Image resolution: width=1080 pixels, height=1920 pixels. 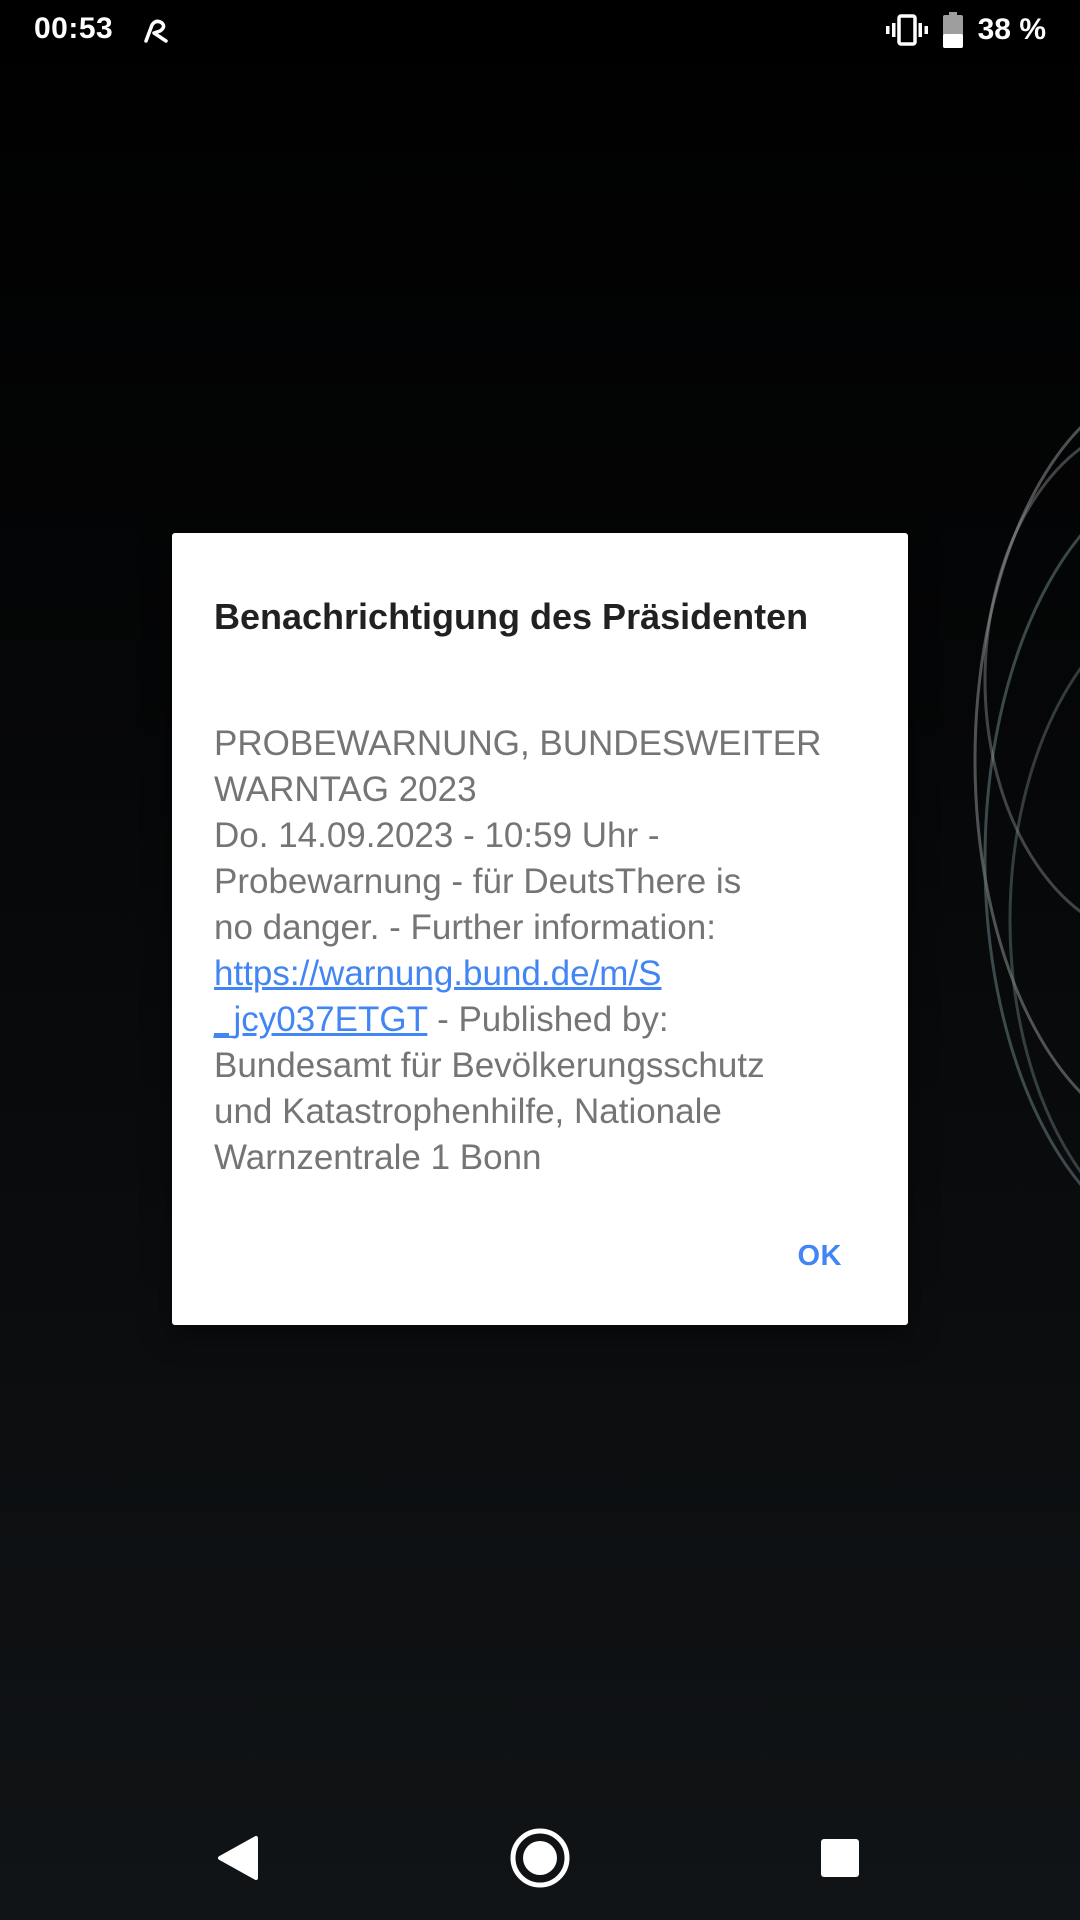 What do you see at coordinates (156, 31) in the screenshot?
I see `app-notification-icon` at bounding box center [156, 31].